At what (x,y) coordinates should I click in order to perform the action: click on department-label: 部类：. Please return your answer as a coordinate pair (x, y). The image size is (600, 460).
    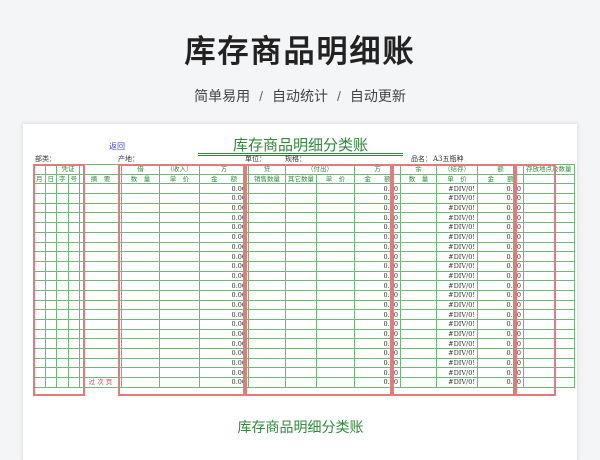
    Looking at the image, I should click on (45, 159).